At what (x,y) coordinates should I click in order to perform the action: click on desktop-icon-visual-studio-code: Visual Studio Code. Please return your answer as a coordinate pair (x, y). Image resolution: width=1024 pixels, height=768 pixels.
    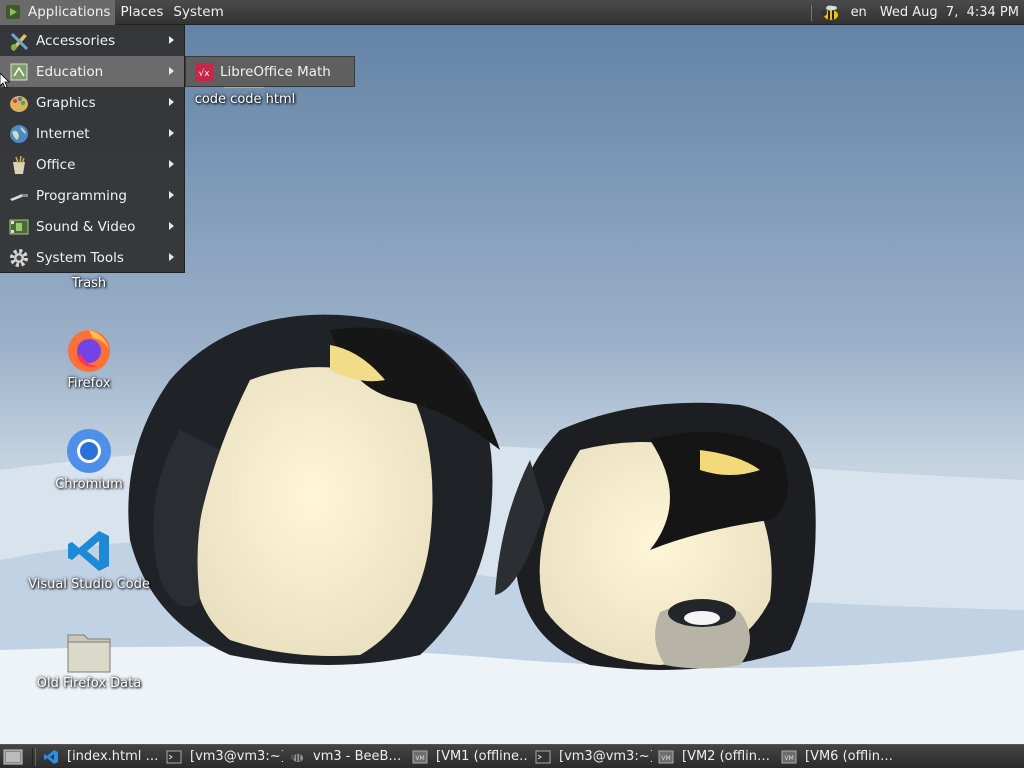
    Looking at the image, I should click on (89, 559).